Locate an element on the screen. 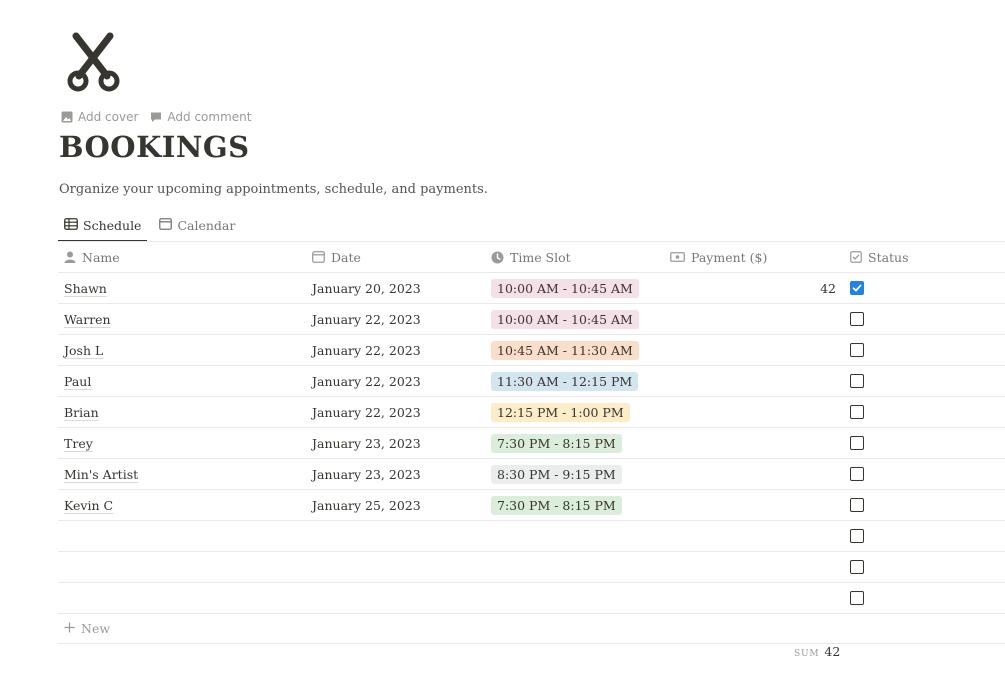  cell-date: January 20, 2023 is located at coordinates (366, 288).